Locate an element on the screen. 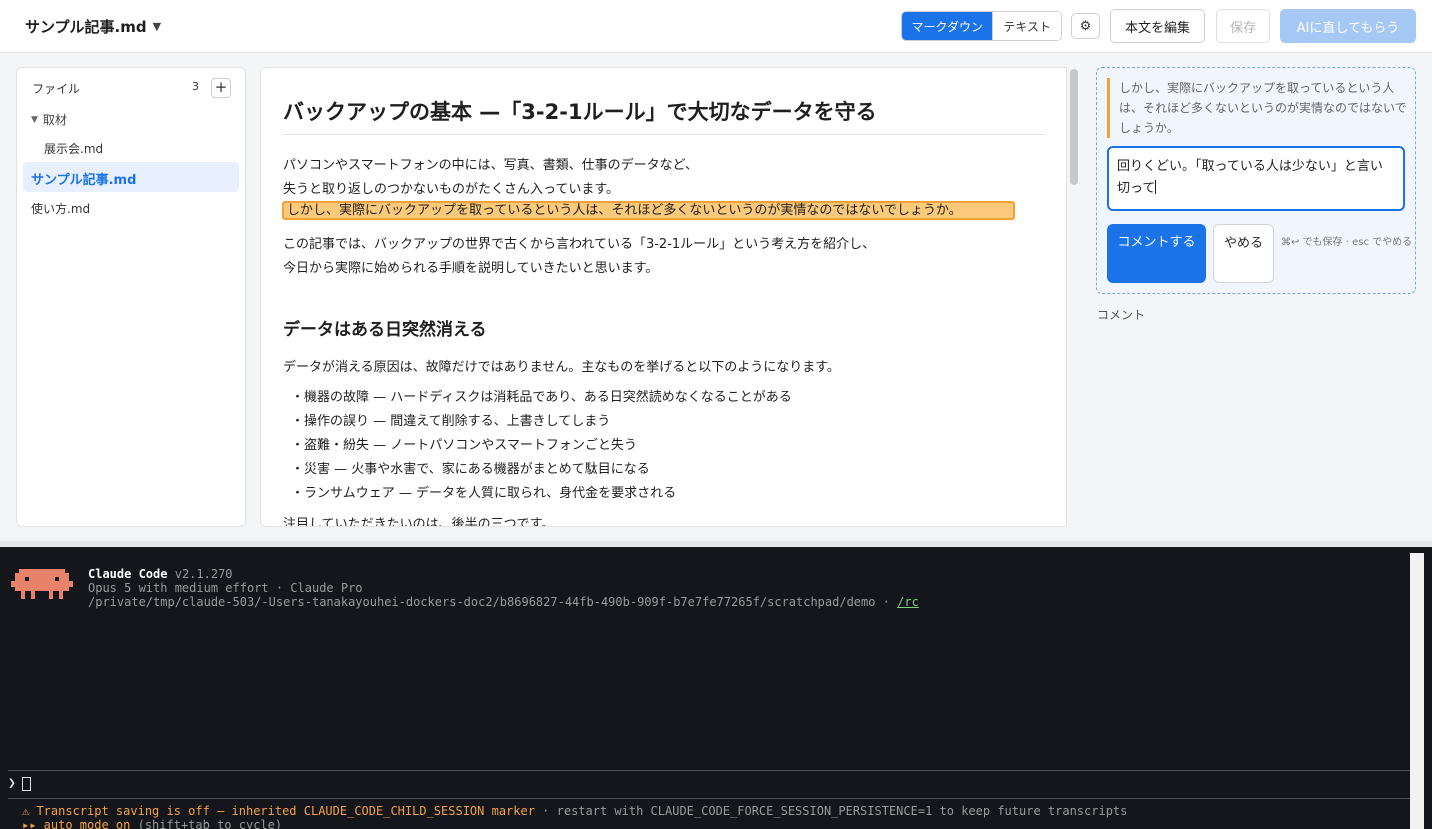 The width and height of the screenshot is (1432, 829). list-item: ・ランサムウェア — データを人質に取られ、身代金を要求される is located at coordinates (484, 493).